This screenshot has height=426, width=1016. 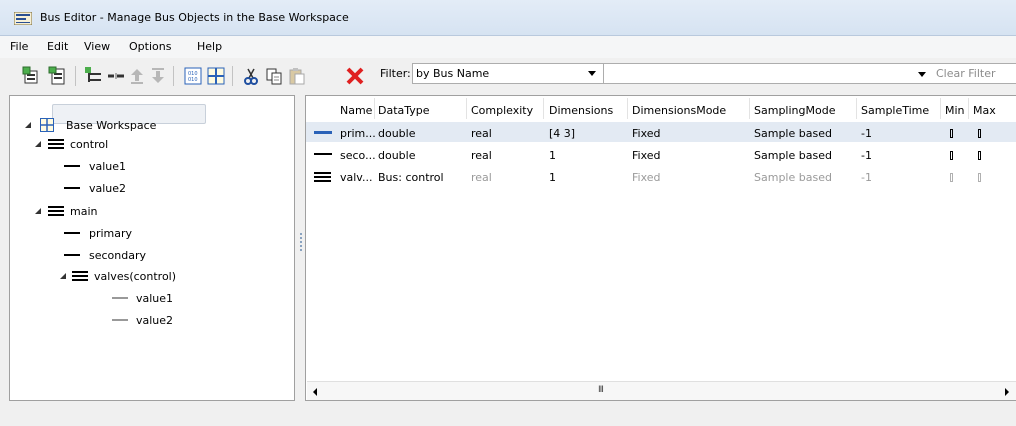 I want to click on tree-item-label: secondary, so click(x=118, y=255).